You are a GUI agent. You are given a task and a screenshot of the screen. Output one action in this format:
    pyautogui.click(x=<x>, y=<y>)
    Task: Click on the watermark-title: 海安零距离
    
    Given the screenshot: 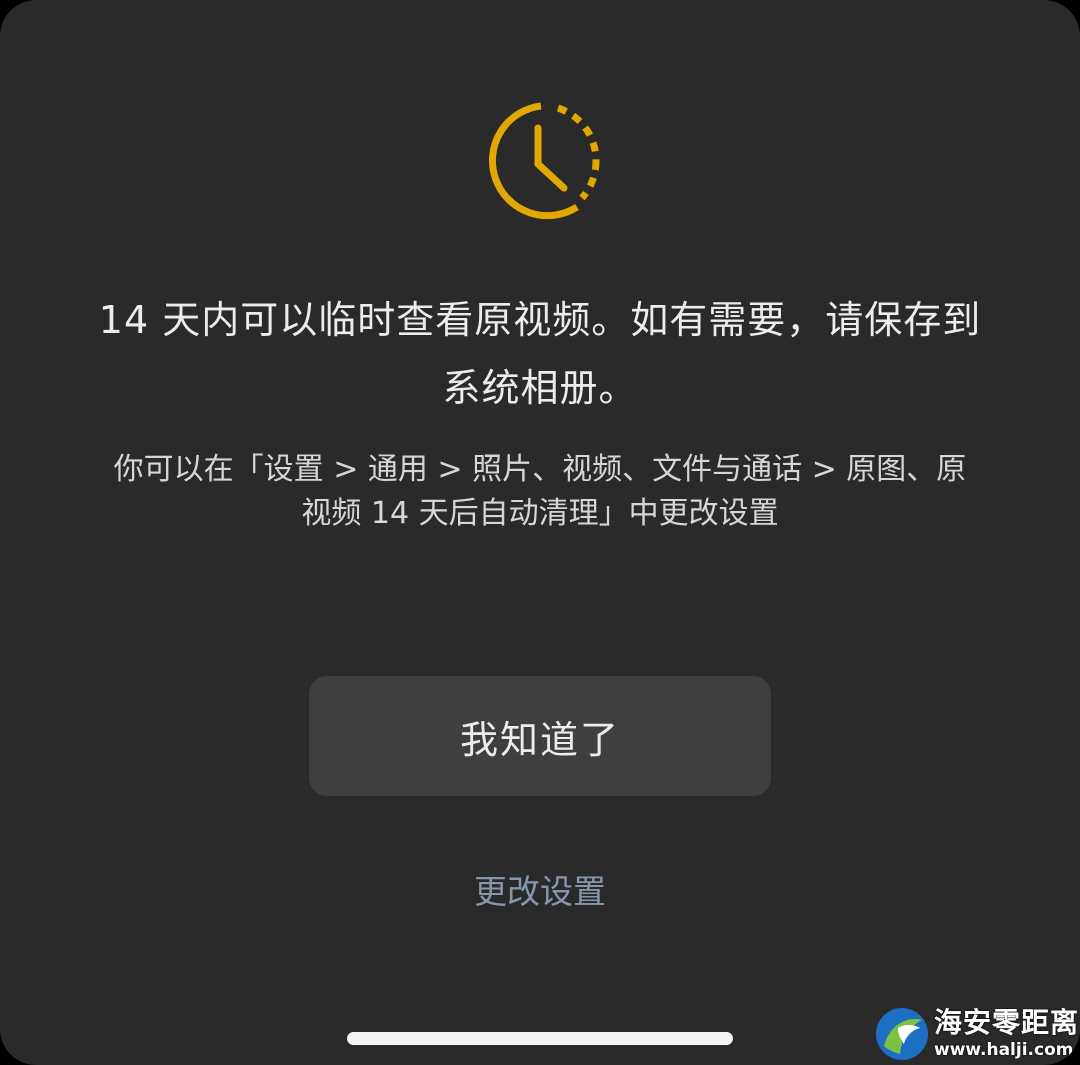 What is the action you would take?
    pyautogui.click(x=1007, y=1022)
    